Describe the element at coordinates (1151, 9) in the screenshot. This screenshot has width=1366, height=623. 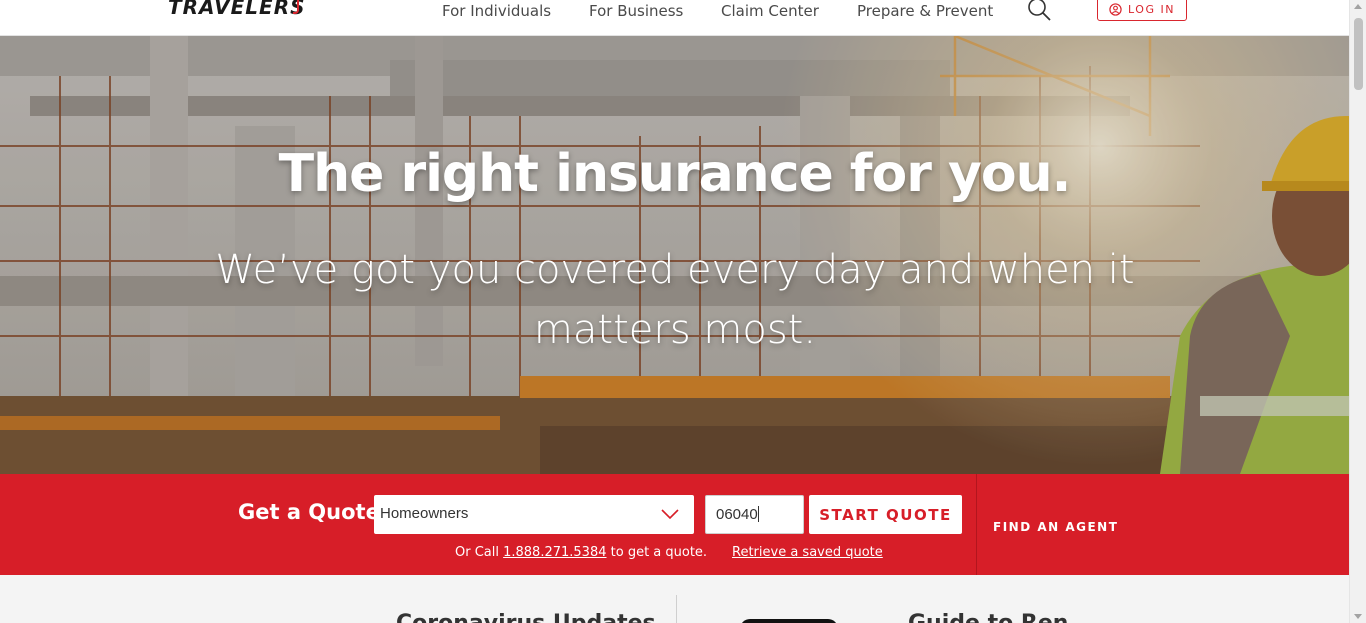
I see `login-label: LOG IN` at that location.